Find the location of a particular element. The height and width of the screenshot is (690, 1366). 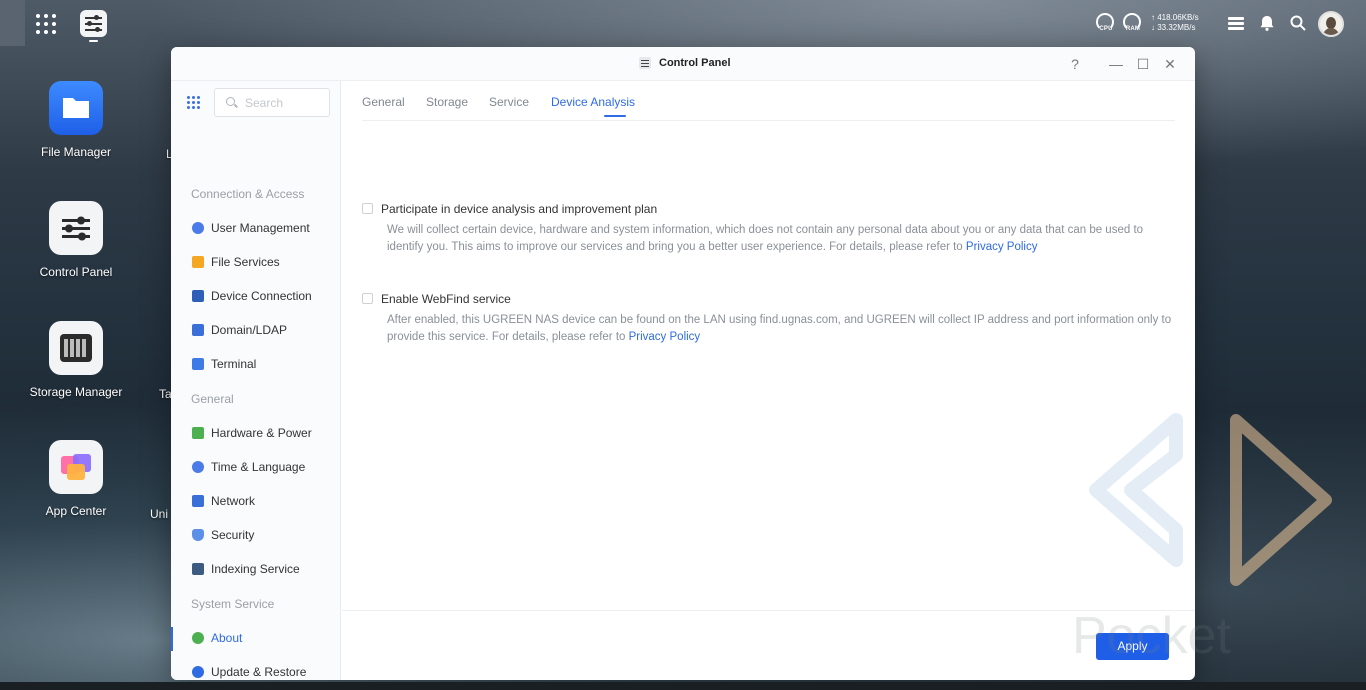

desktop-icon-storage-manager: Storage Manager is located at coordinates (76, 360).